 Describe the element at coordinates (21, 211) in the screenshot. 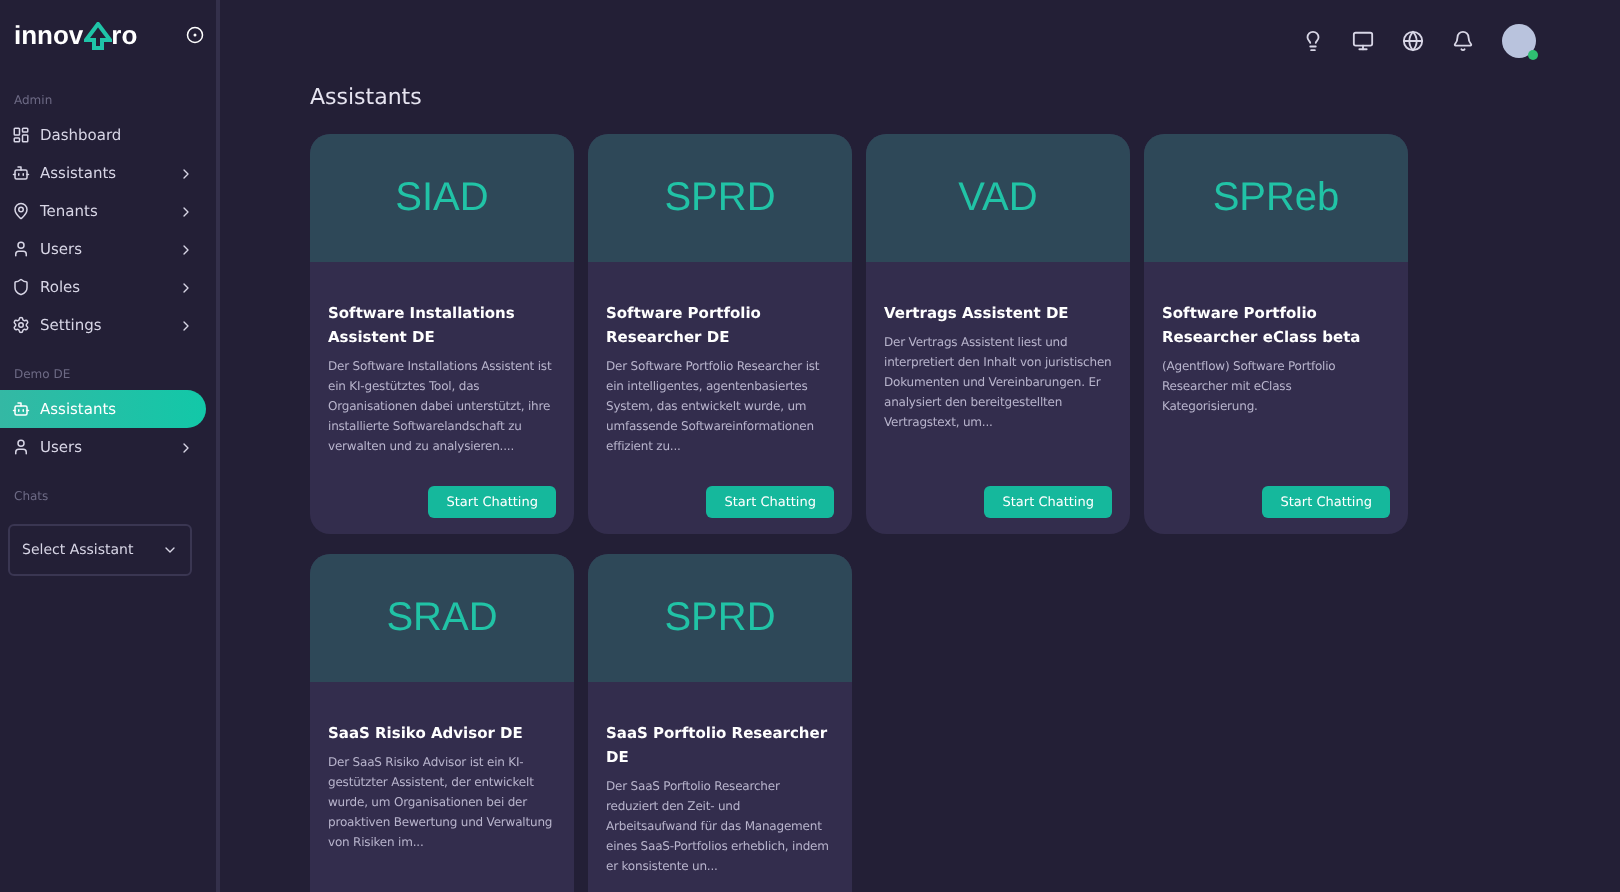

I see `pin-icon` at that location.